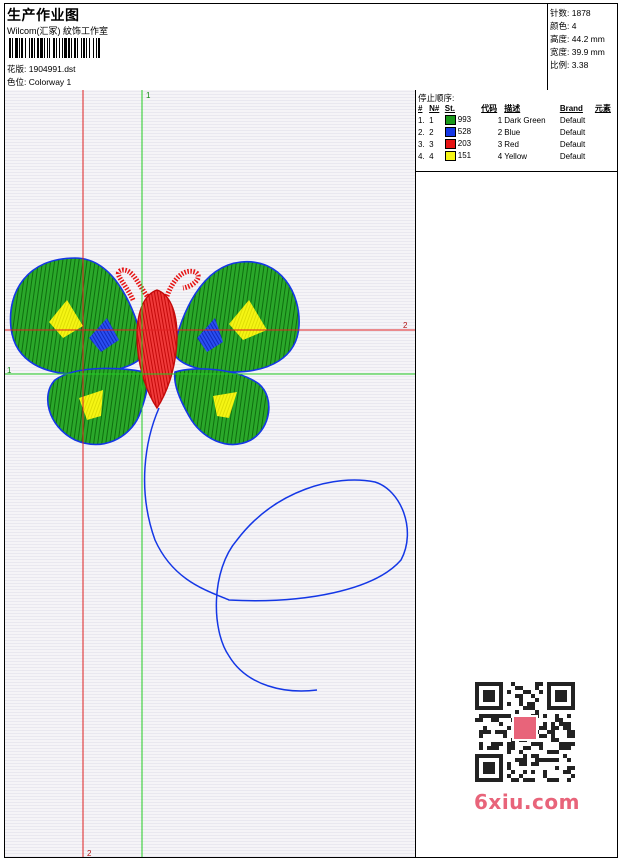 Image resolution: width=620 pixels, height=861 pixels. What do you see at coordinates (89, 853) in the screenshot?
I see `guide-label-v2: 2` at bounding box center [89, 853].